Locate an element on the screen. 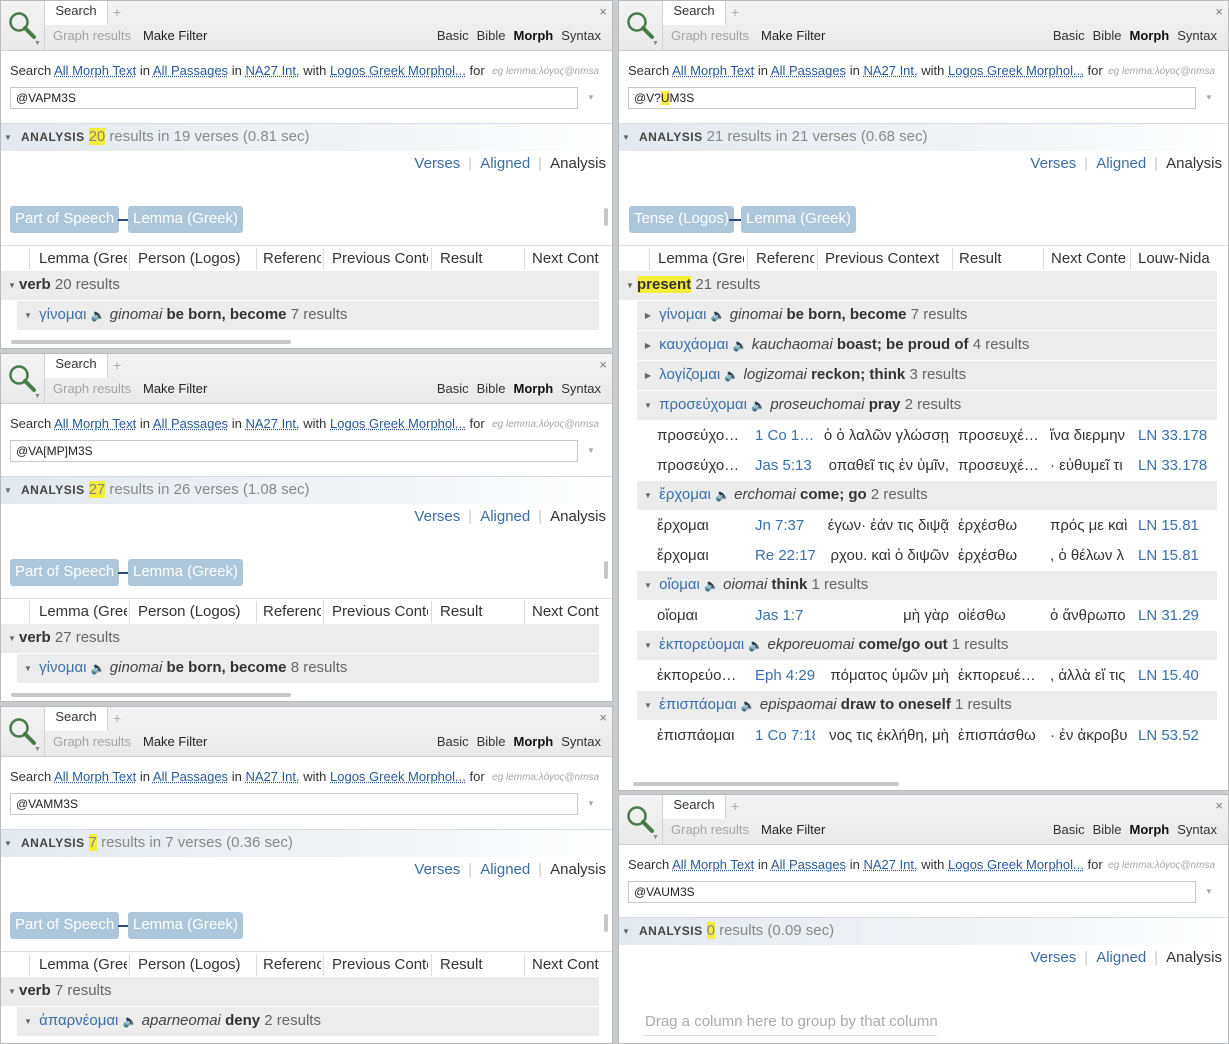  search-panel-icon: ▼ is located at coordinates (23, 379).